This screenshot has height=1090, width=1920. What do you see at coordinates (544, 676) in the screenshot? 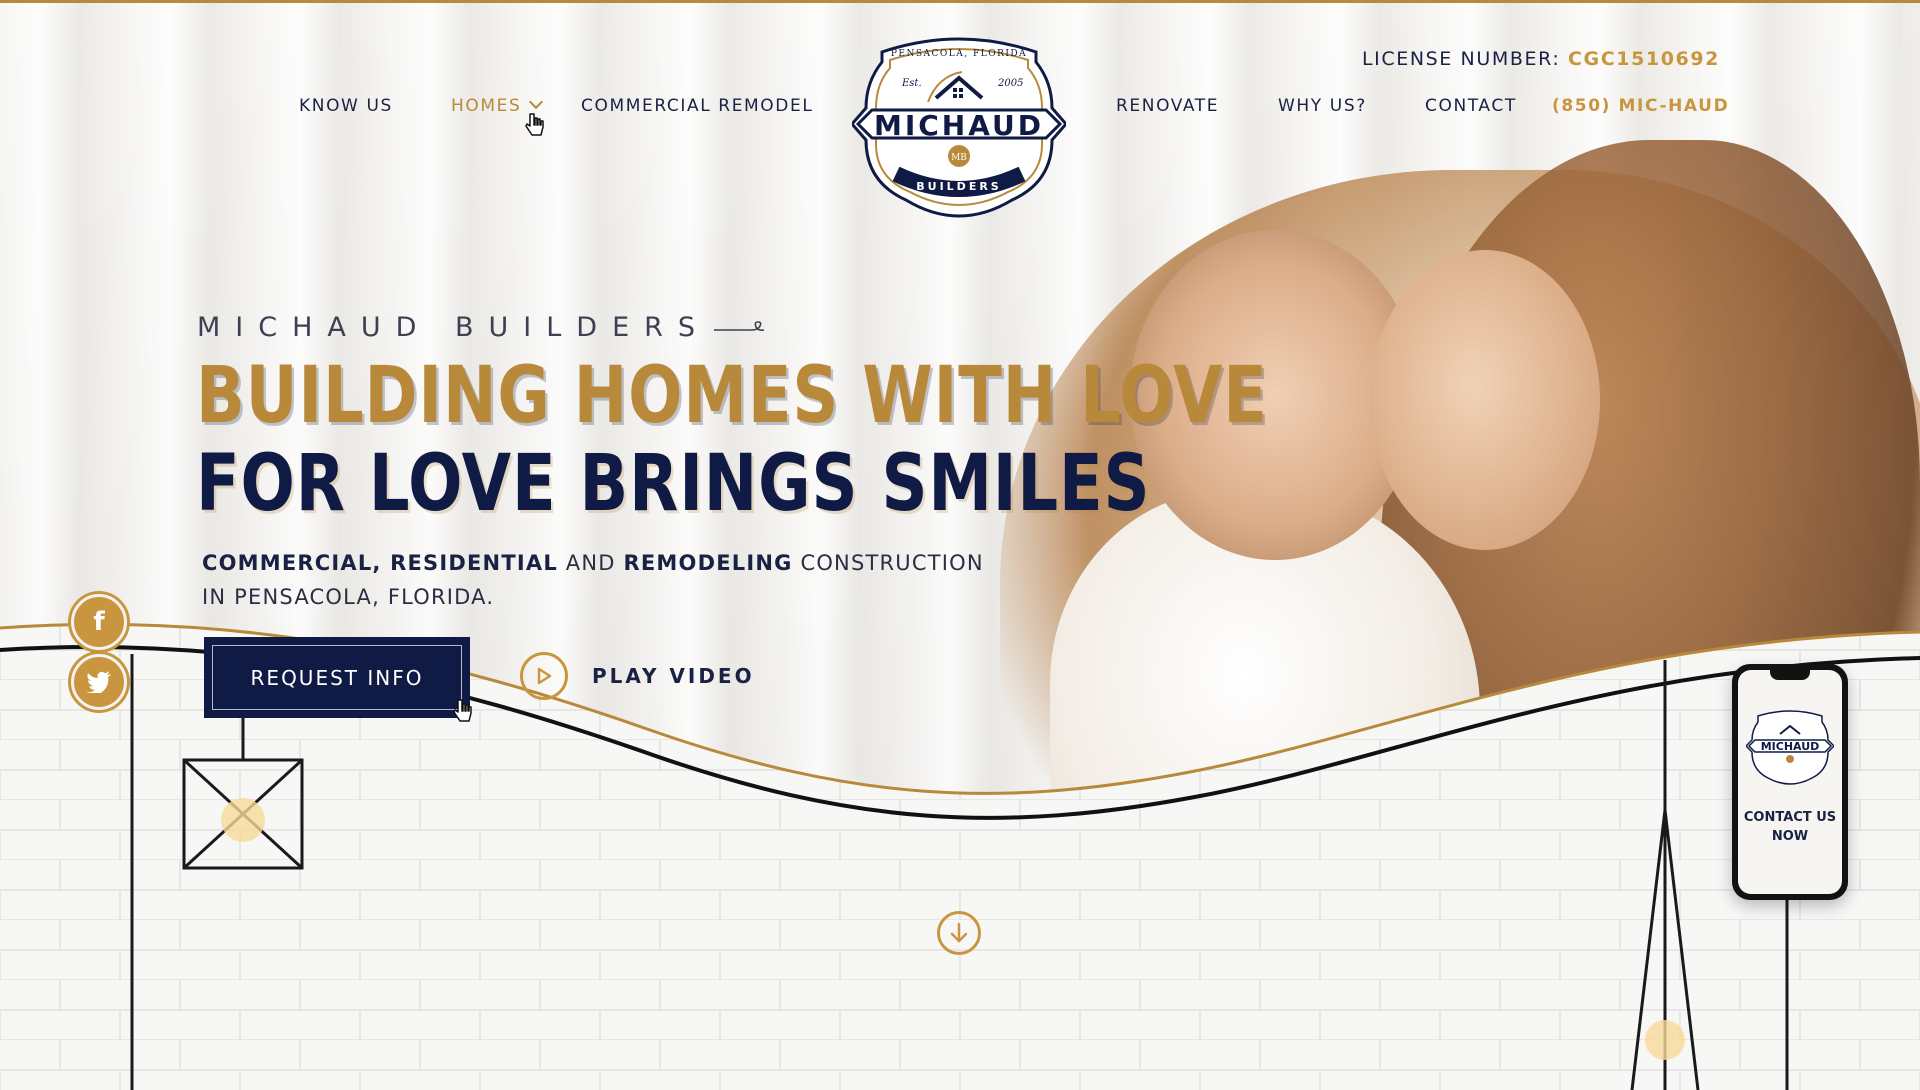
I see `play-icon` at bounding box center [544, 676].